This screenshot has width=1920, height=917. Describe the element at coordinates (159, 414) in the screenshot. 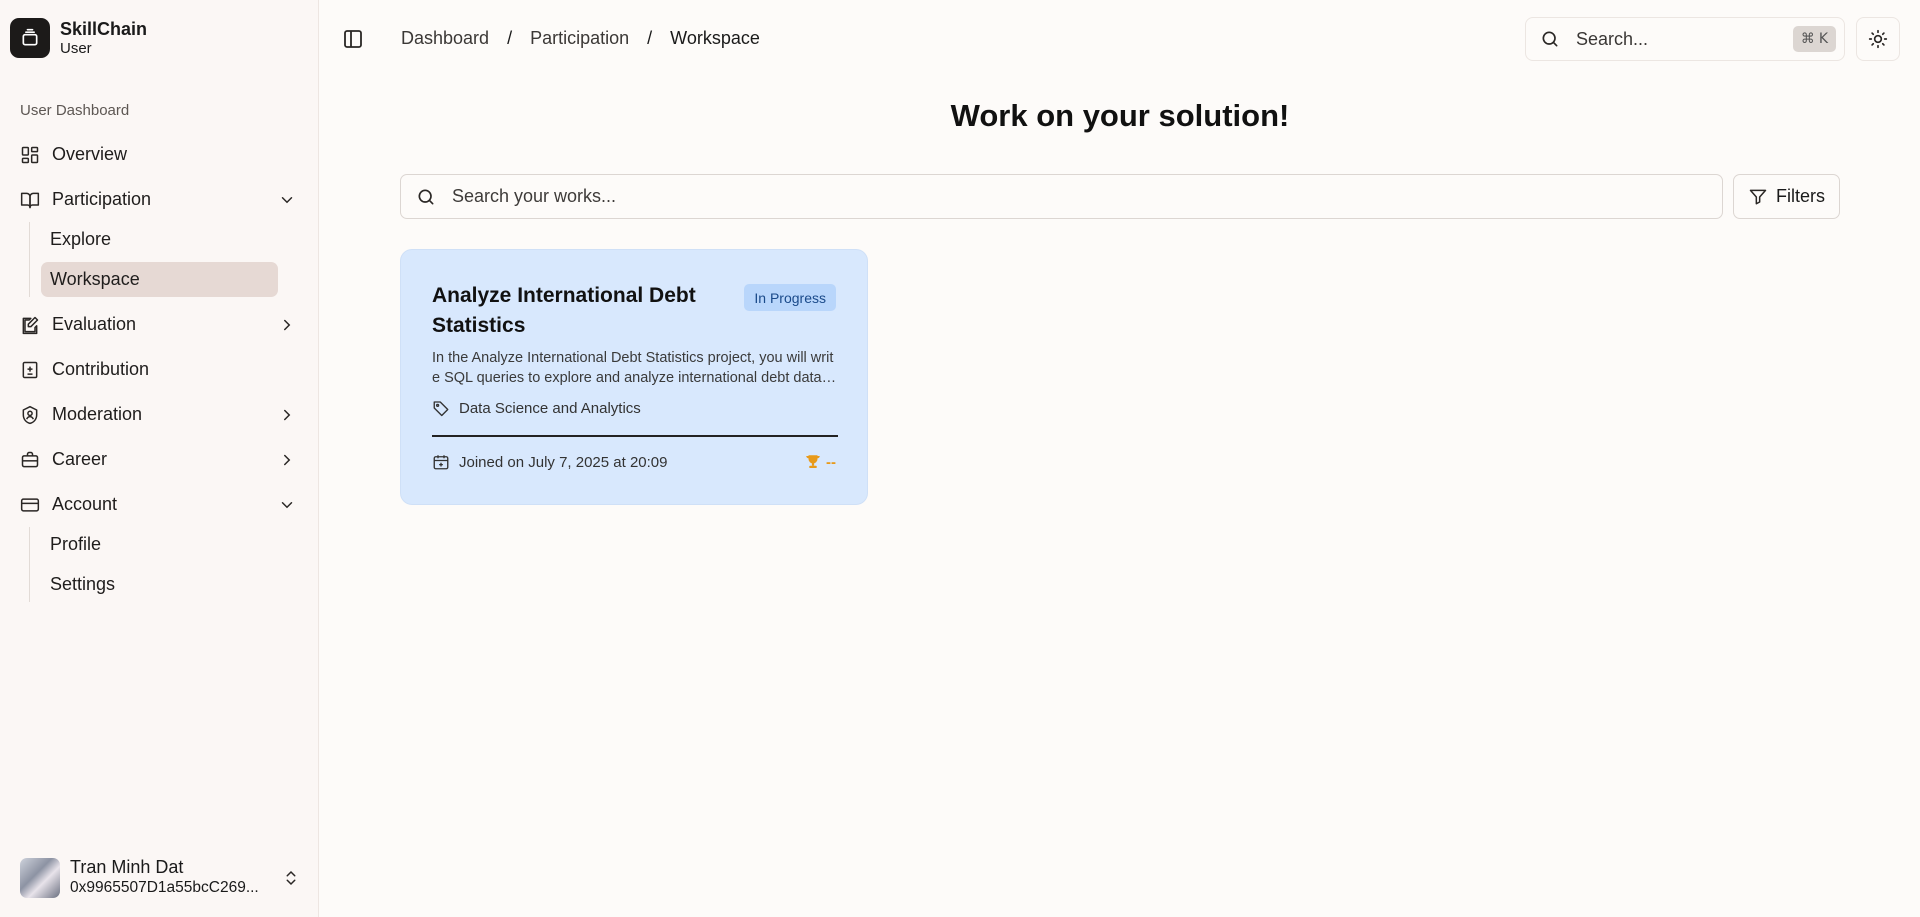

I see `sidebar-item-moderation: Moderation` at that location.